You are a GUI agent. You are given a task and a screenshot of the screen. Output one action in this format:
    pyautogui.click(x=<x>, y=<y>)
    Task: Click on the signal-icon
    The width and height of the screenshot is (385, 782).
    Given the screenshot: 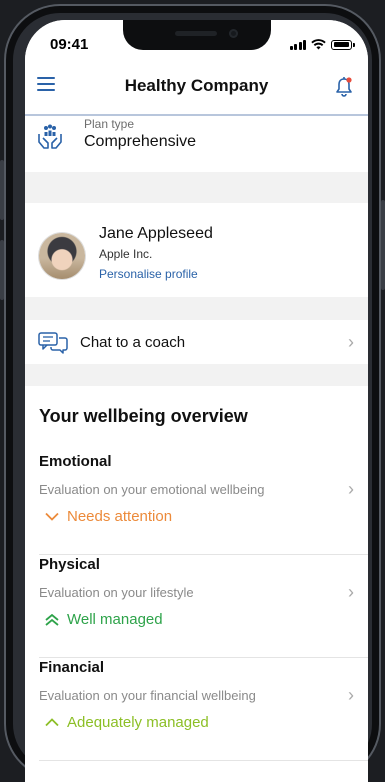 What is the action you would take?
    pyautogui.click(x=297, y=44)
    